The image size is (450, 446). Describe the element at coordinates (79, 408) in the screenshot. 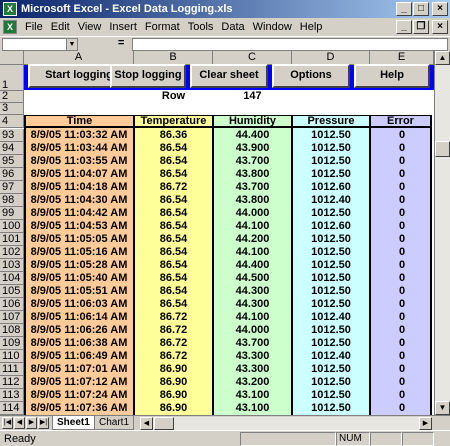

I see `time-cell: 8/9/05 11:07:36 AM` at that location.